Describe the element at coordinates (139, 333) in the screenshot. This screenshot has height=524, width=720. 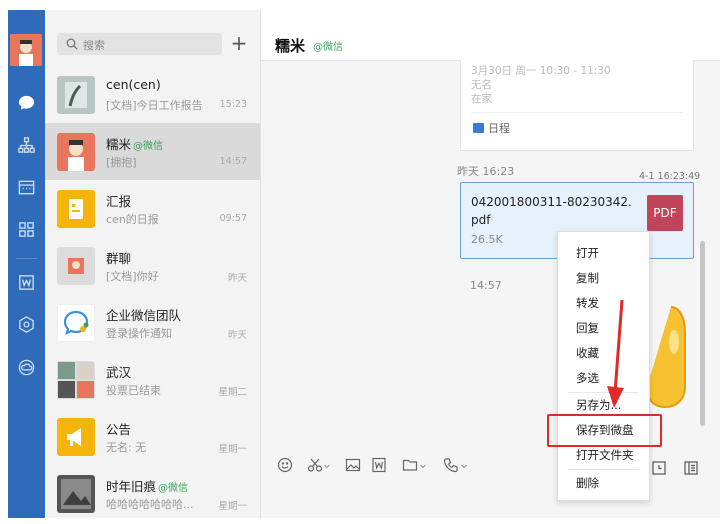
I see `conversation-preview: 登录操作通知` at that location.